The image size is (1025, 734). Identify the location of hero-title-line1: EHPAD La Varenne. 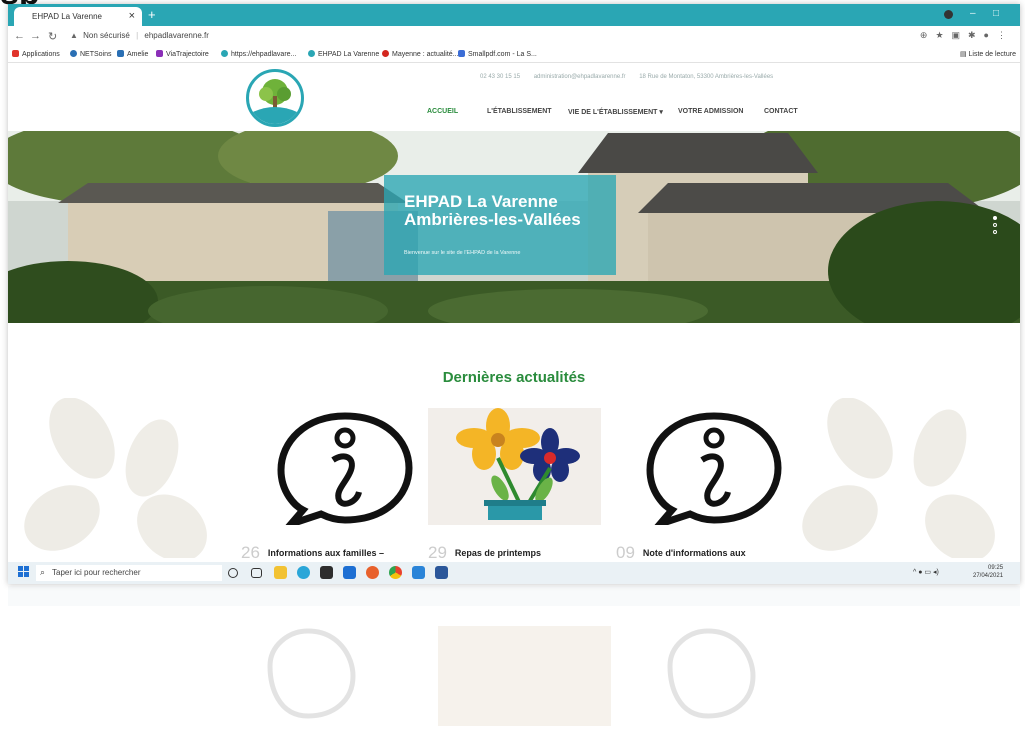
(481, 201).